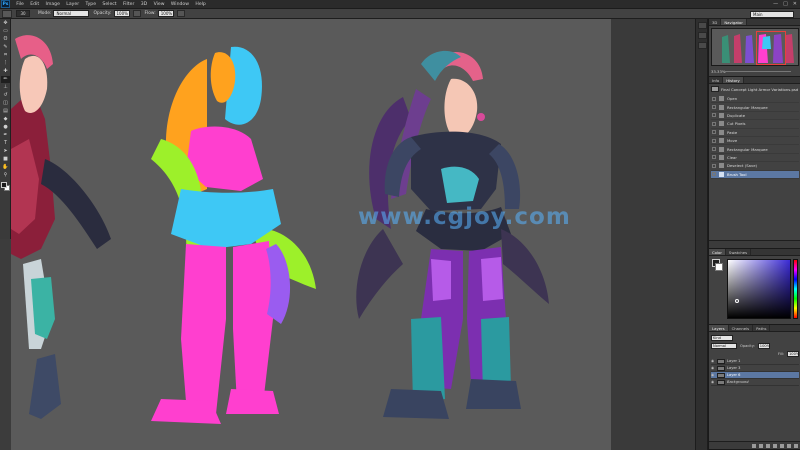  Describe the element at coordinates (5, 95) in the screenshot. I see `history-brush-tool-icon: ↺` at that location.